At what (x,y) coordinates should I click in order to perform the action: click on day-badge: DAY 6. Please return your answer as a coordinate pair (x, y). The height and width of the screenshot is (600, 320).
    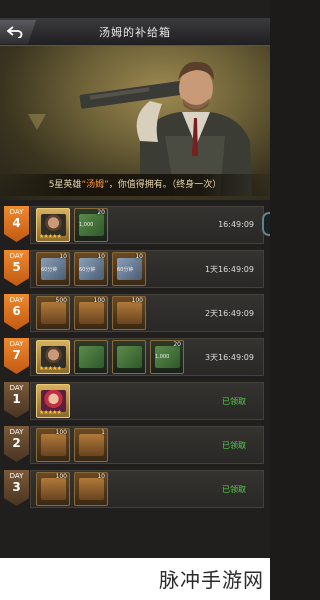
    Looking at the image, I should click on (16, 312).